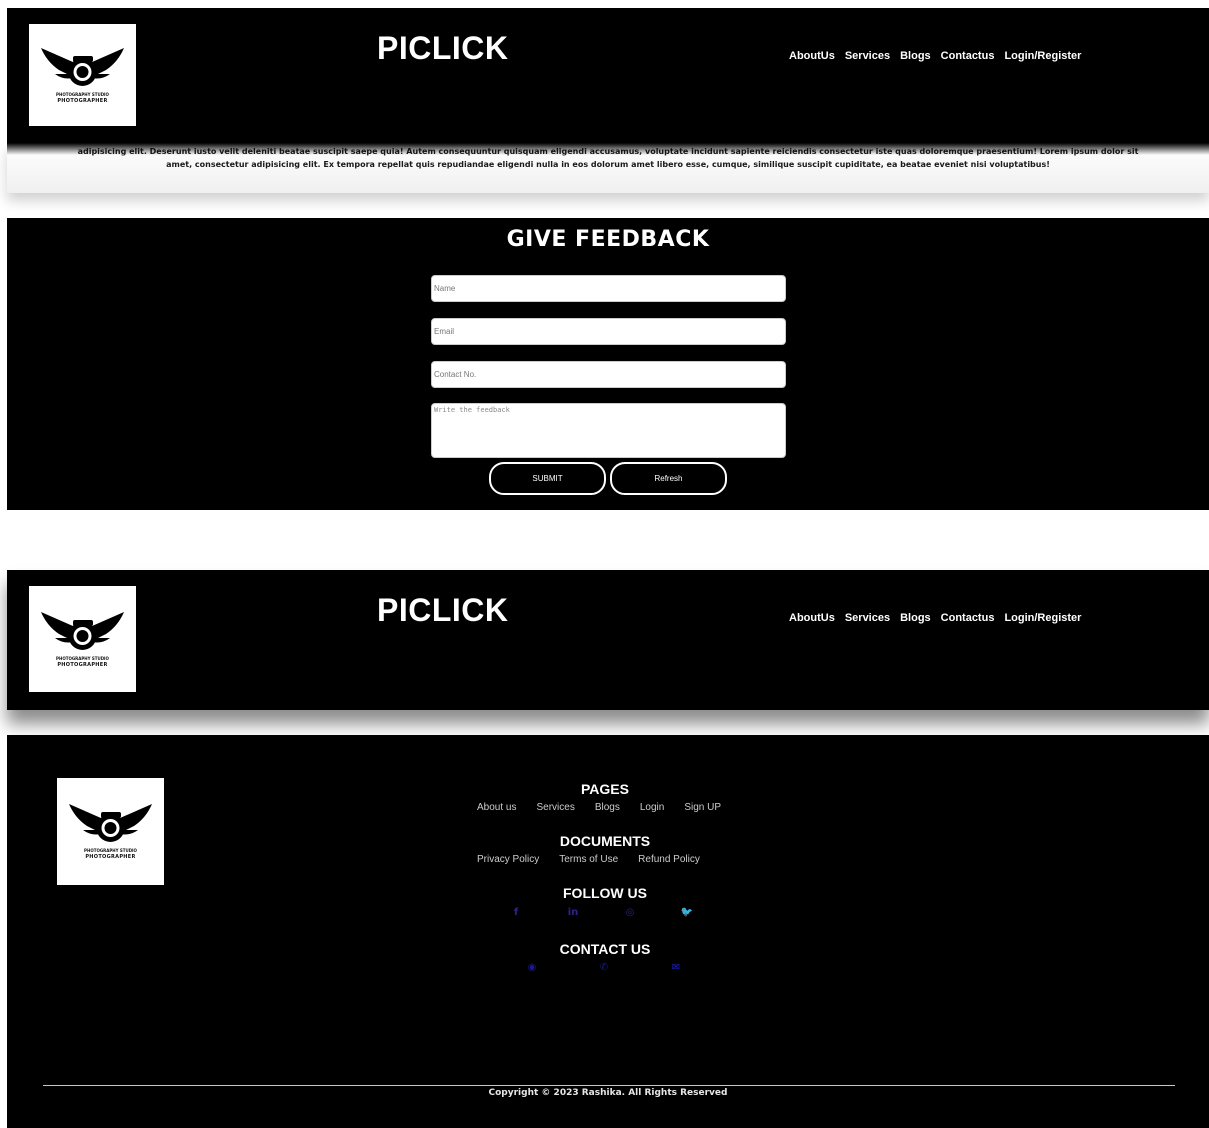  I want to click on email-input, so click(608, 331).